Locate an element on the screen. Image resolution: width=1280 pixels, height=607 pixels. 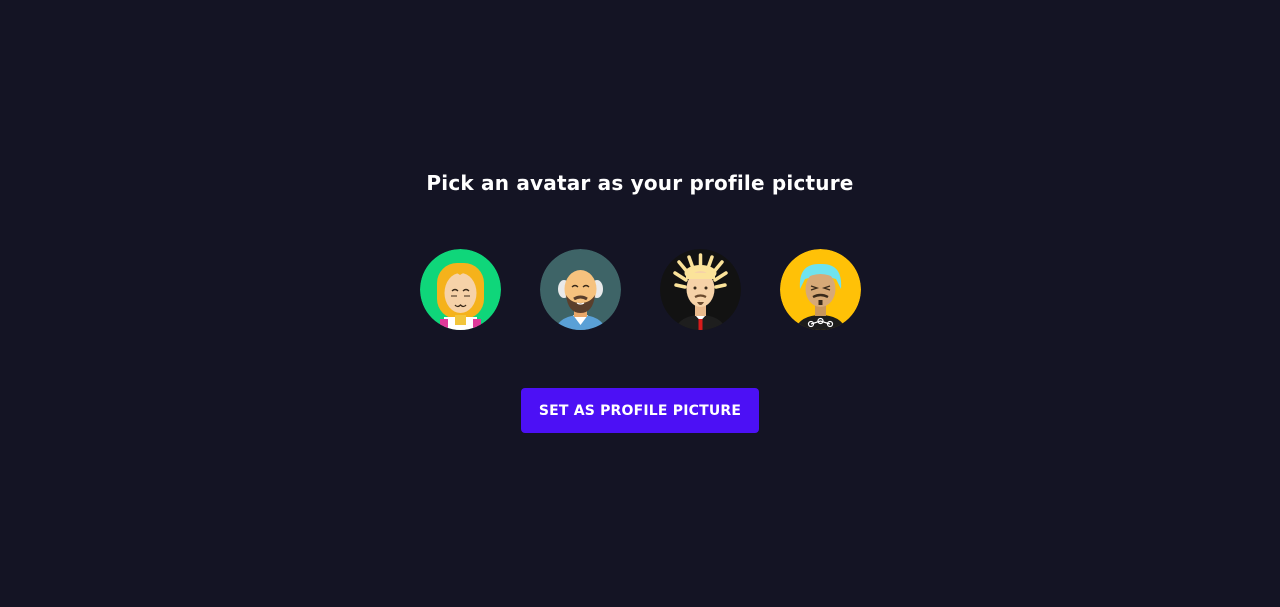
cyan-hair-man-avatar-icon is located at coordinates (820, 289).